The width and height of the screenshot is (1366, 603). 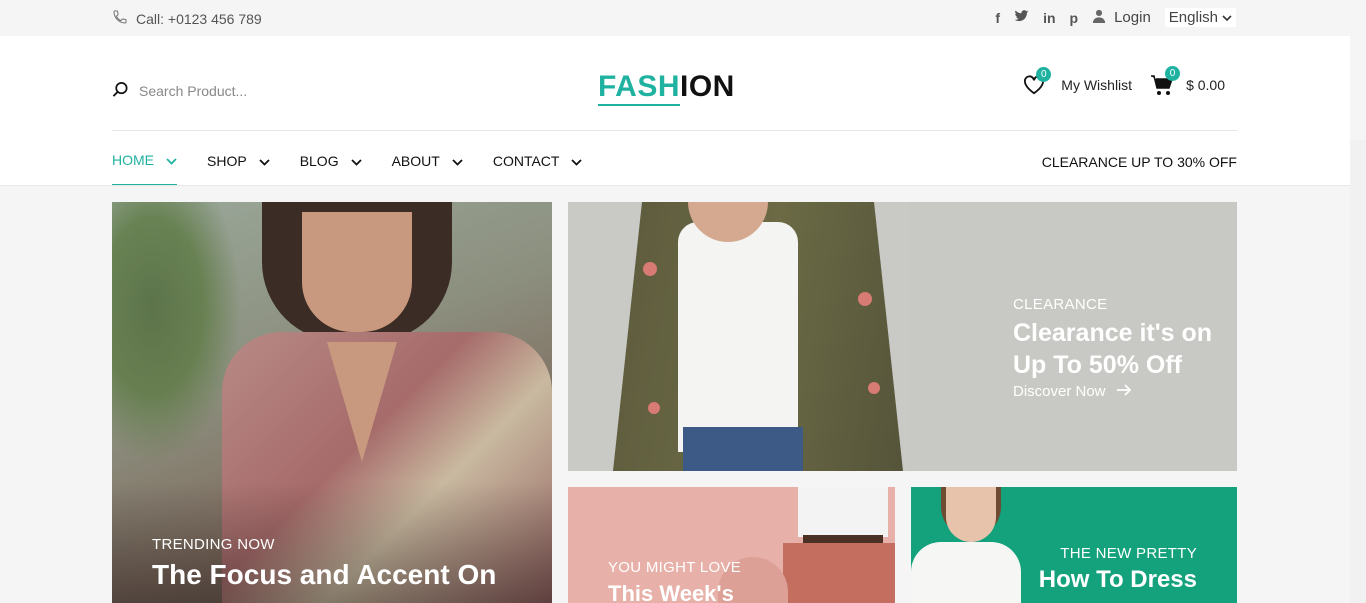 I want to click on banner-title: This Week's, so click(x=671, y=592).